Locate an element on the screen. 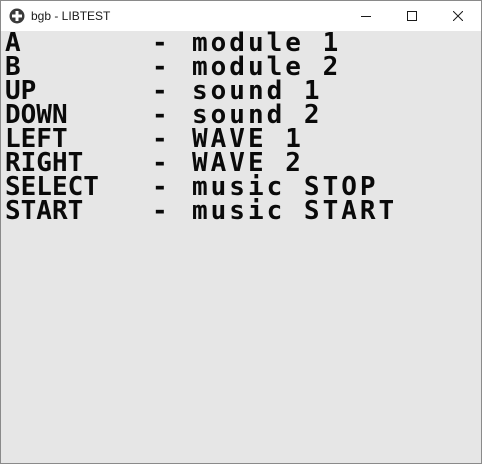  maximize-button is located at coordinates (412, 16).